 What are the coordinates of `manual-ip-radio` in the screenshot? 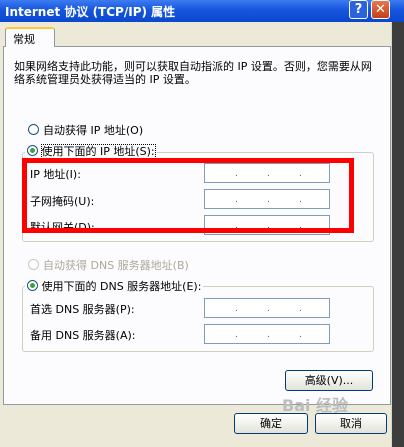 It's located at (32, 150).